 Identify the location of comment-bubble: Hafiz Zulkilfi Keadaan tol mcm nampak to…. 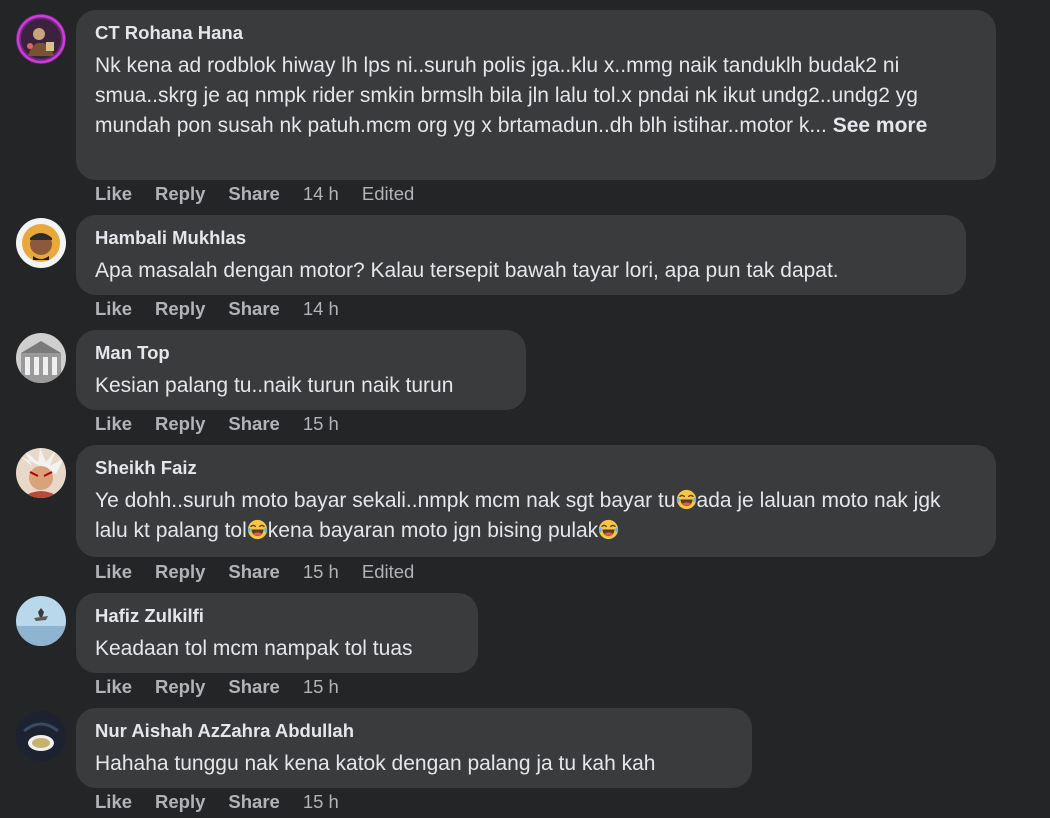
(277, 633).